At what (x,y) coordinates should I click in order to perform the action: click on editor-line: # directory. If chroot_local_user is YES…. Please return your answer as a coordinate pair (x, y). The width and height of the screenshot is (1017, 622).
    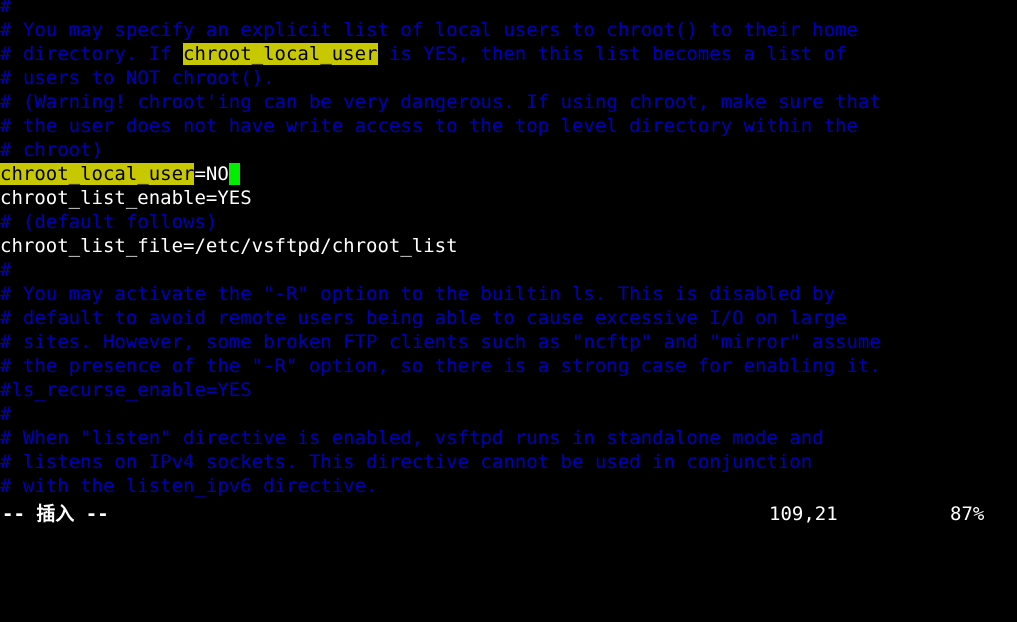
    Looking at the image, I should click on (508, 54).